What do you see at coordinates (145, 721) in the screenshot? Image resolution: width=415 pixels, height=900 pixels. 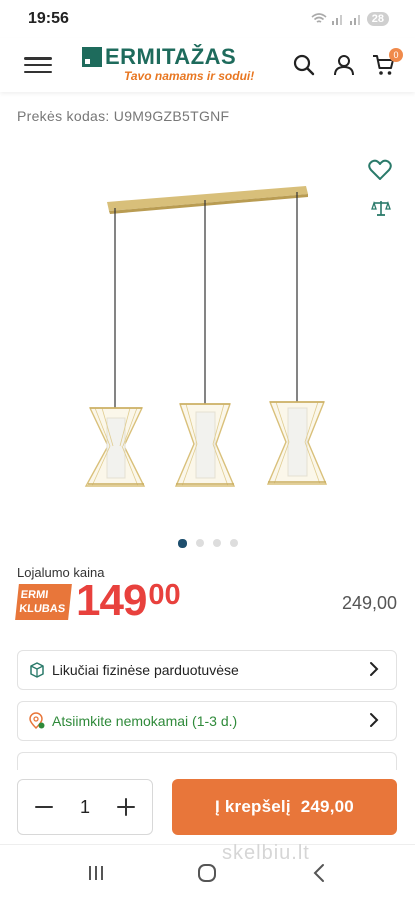 I see `pickup-row-label: Atsiimkite nemokamai (1-3 d.)` at bounding box center [145, 721].